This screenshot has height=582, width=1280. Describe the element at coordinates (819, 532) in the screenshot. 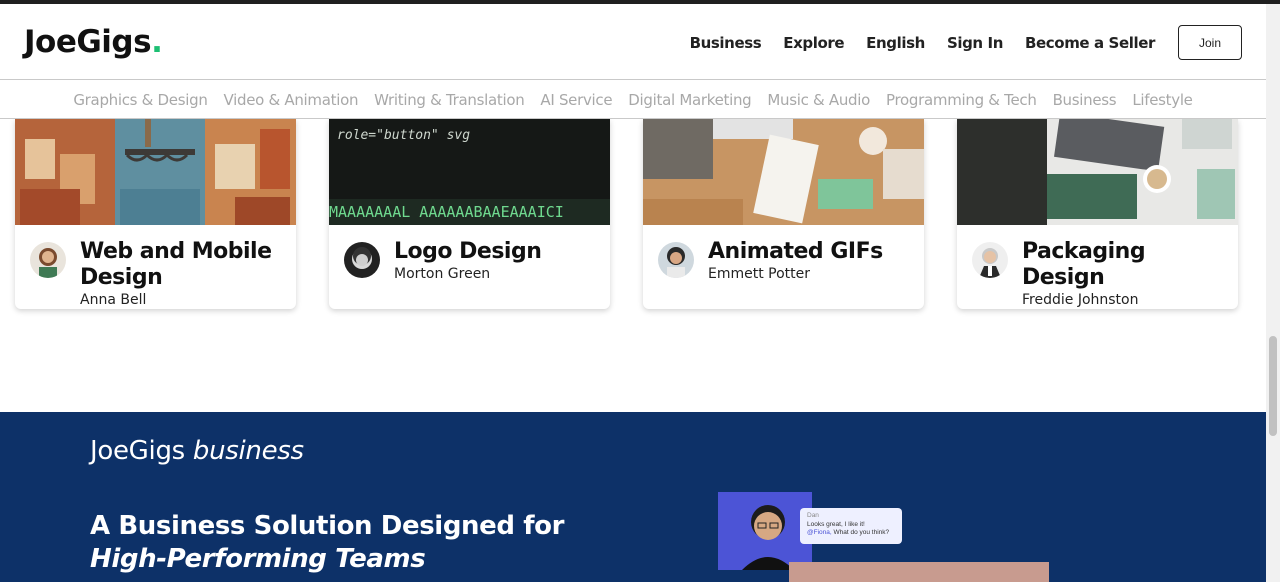

I see `chat-mention: @Fiona,` at that location.